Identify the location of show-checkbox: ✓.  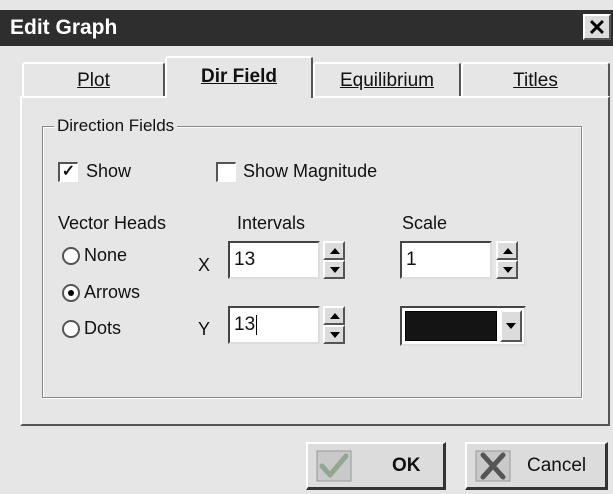
(68, 172).